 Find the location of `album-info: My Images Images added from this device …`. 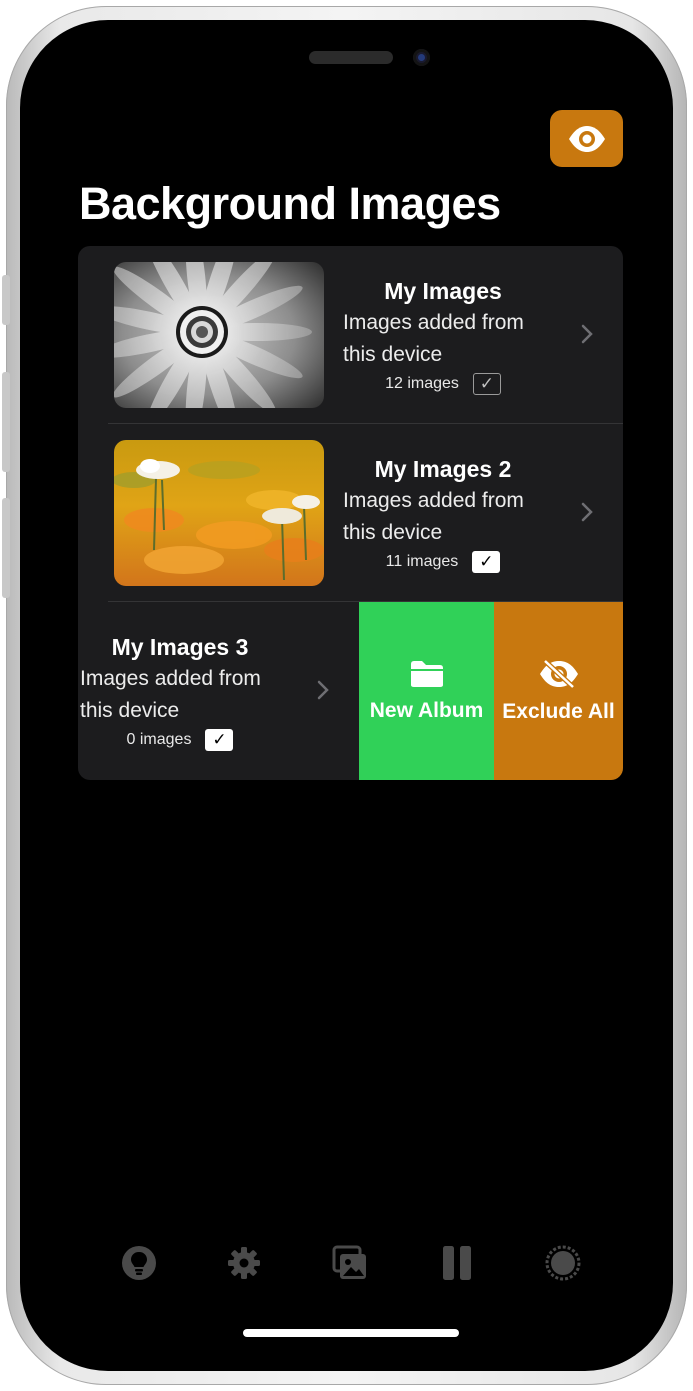

album-info: My Images Images added from this device … is located at coordinates (443, 336).